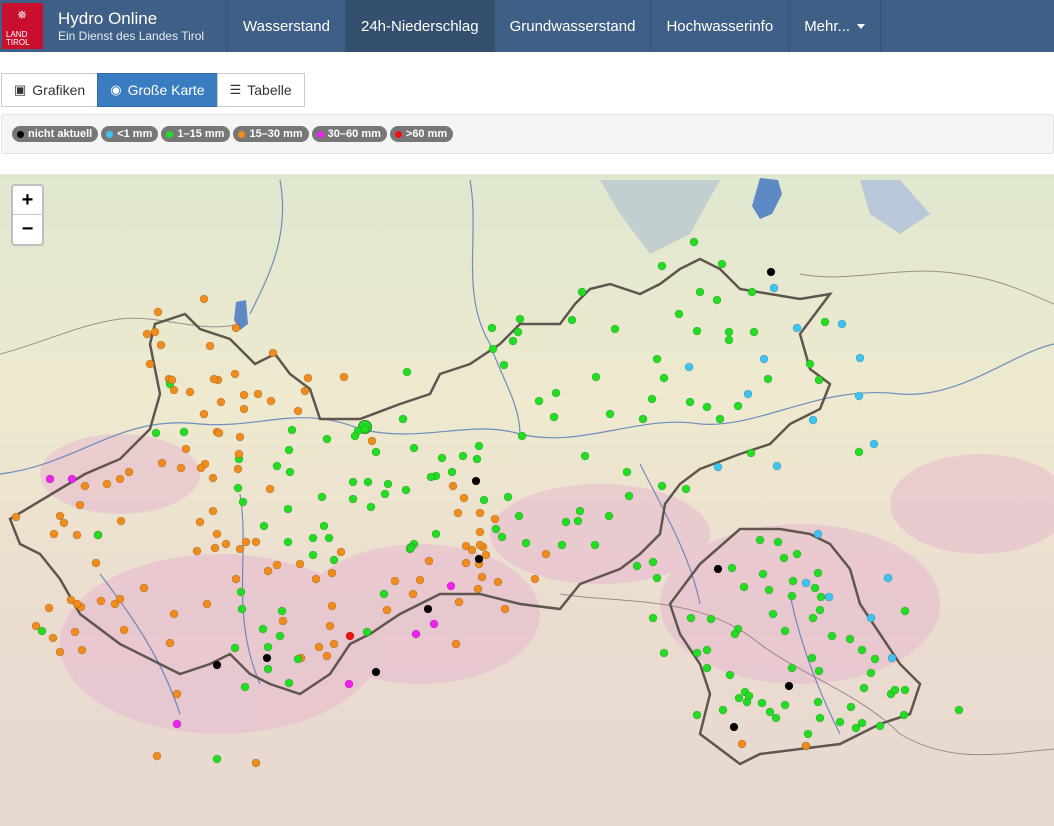  I want to click on nav-grundwasserstand: Grundwasserstand, so click(572, 26).